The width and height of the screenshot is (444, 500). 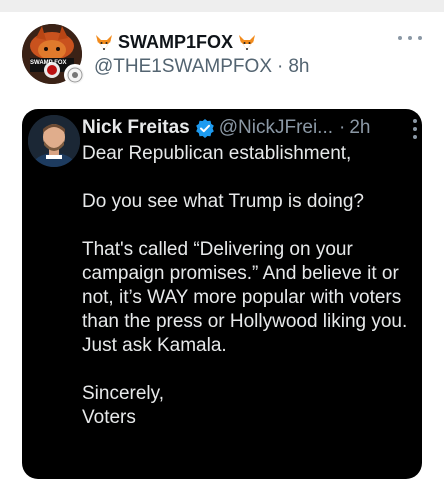 What do you see at coordinates (48, 63) in the screenshot?
I see `avatar-text: SWAMP FOX` at bounding box center [48, 63].